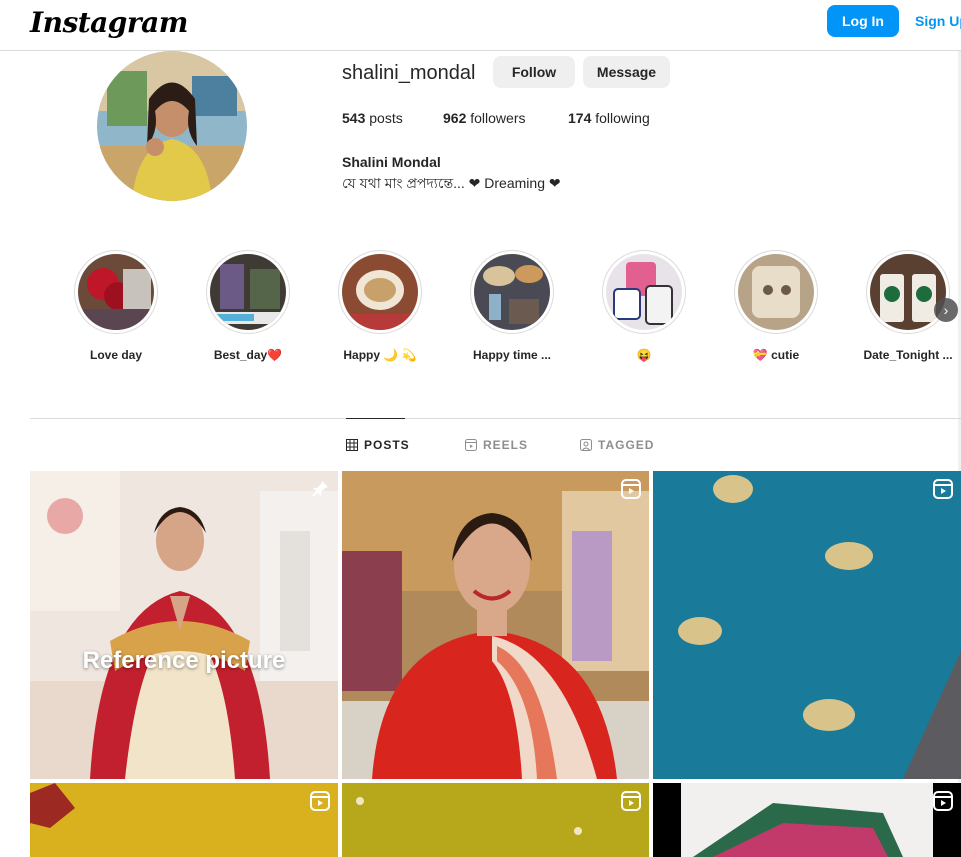 The image size is (961, 857). Describe the element at coordinates (354, 118) in the screenshot. I see `posts-count: 543` at that location.